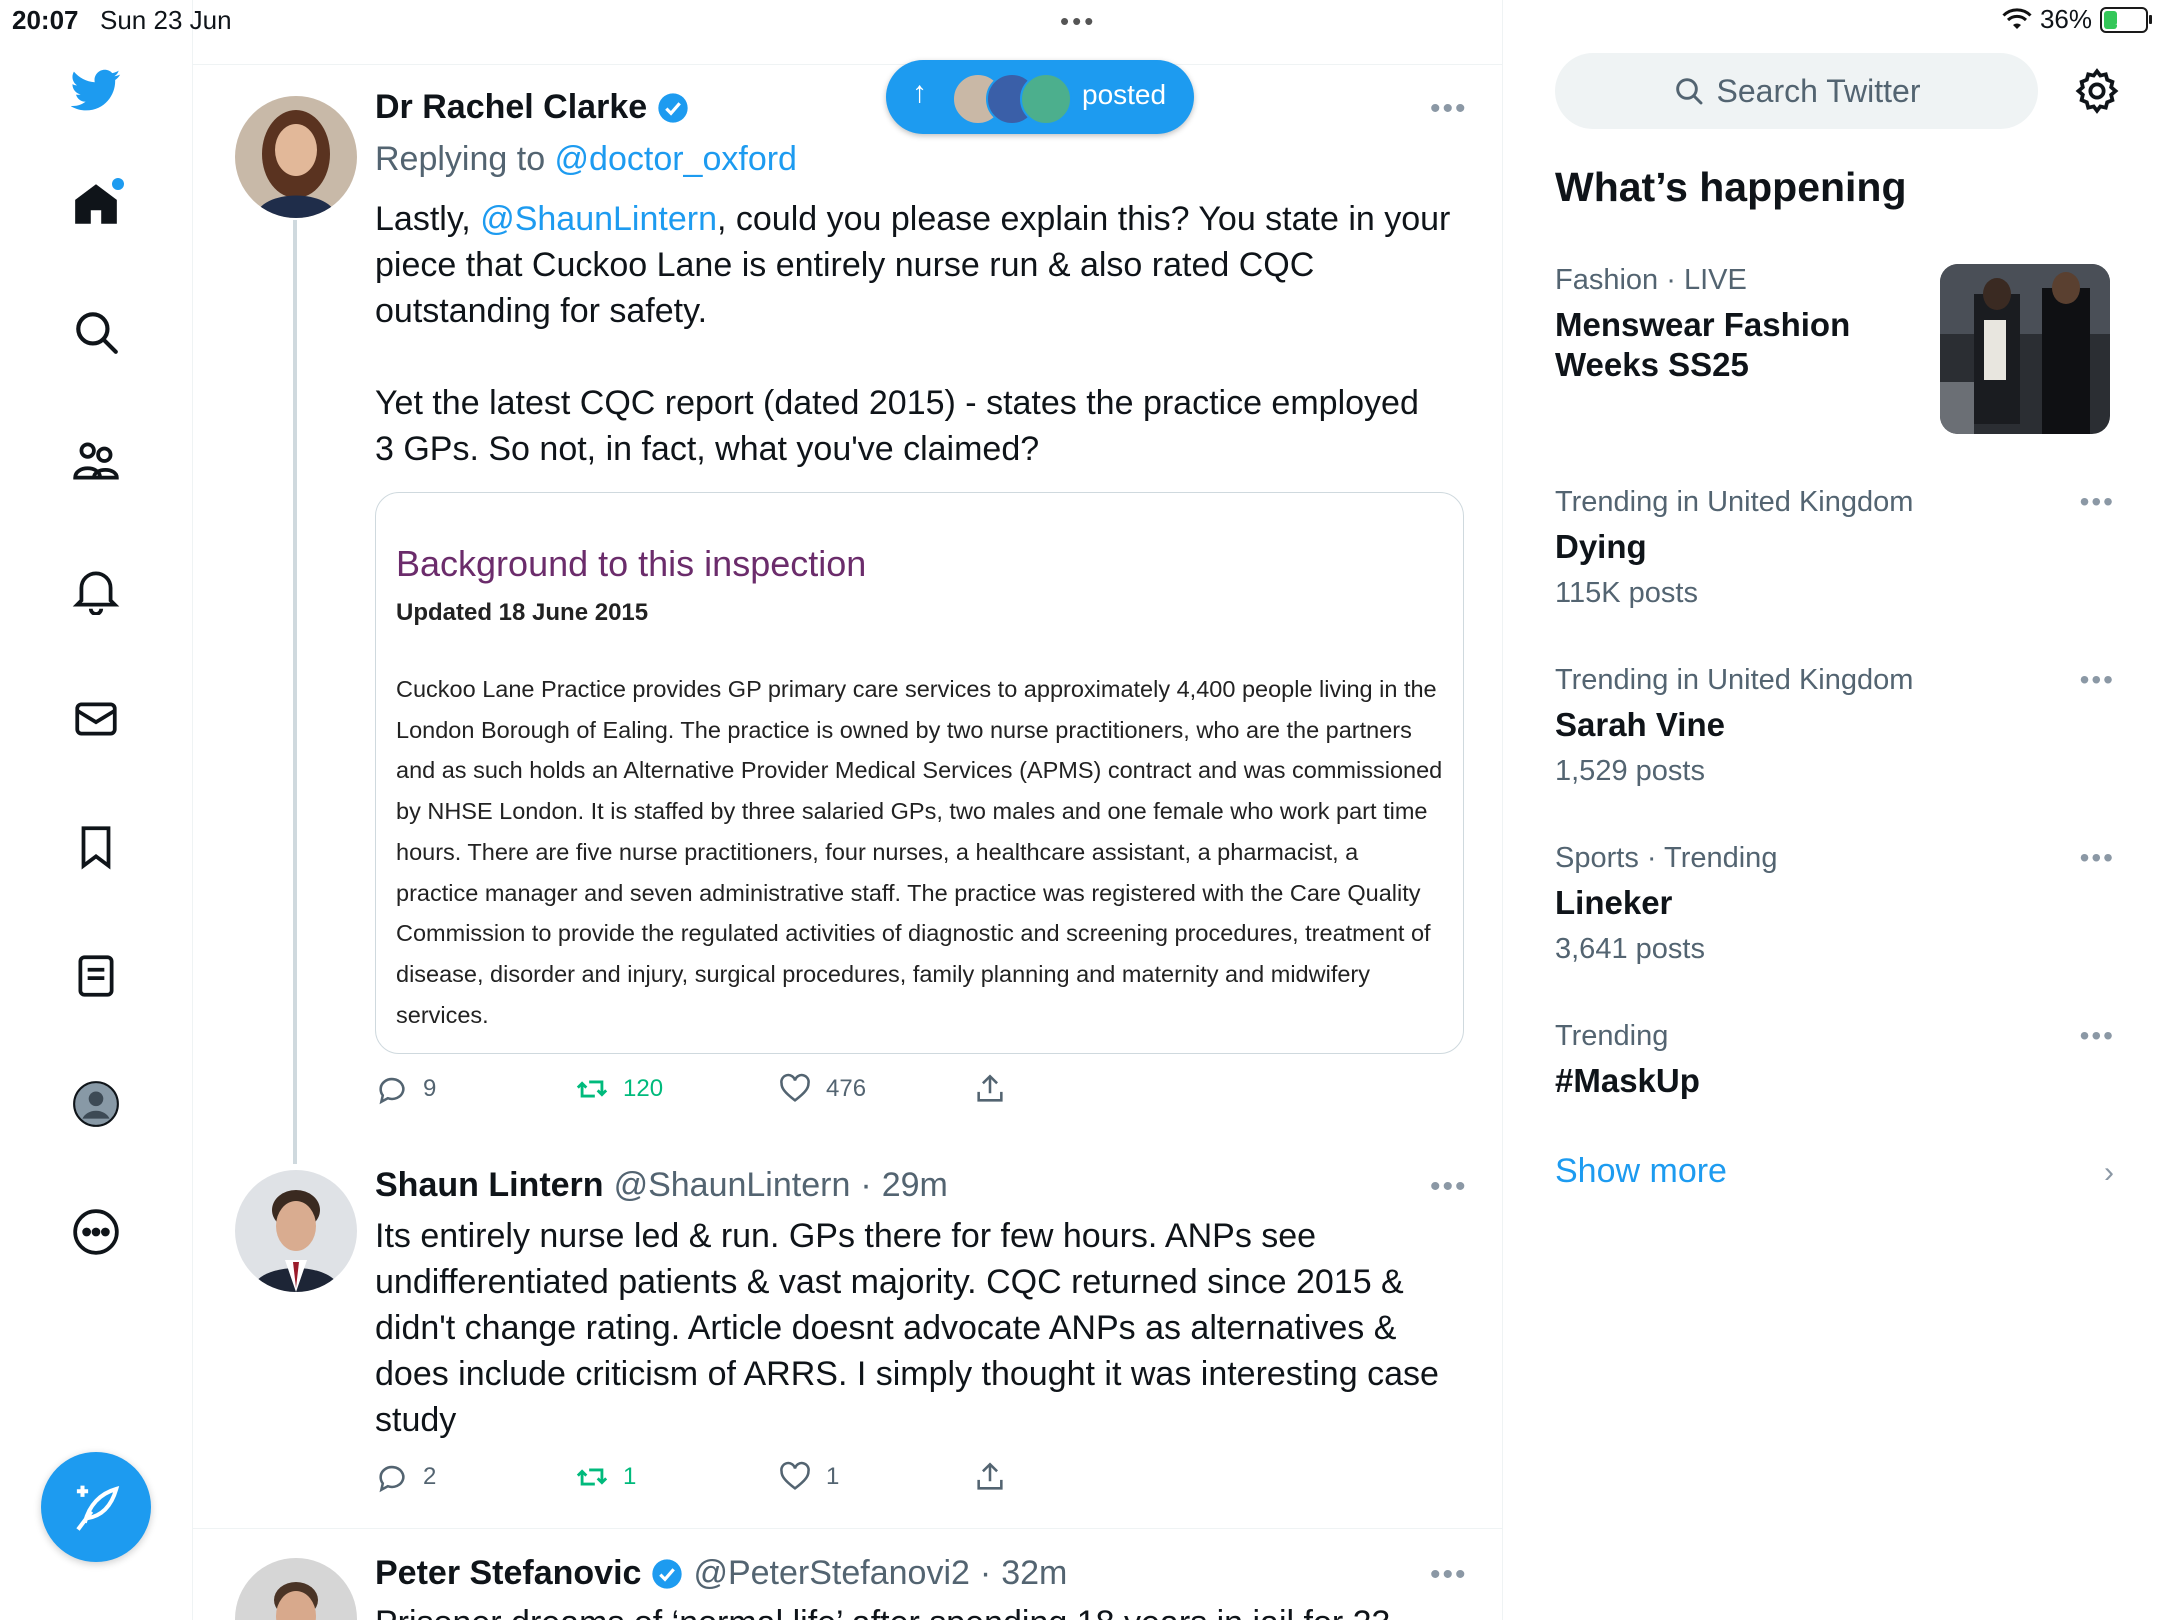  I want to click on trend-name: Sarah Vine, so click(1640, 724).